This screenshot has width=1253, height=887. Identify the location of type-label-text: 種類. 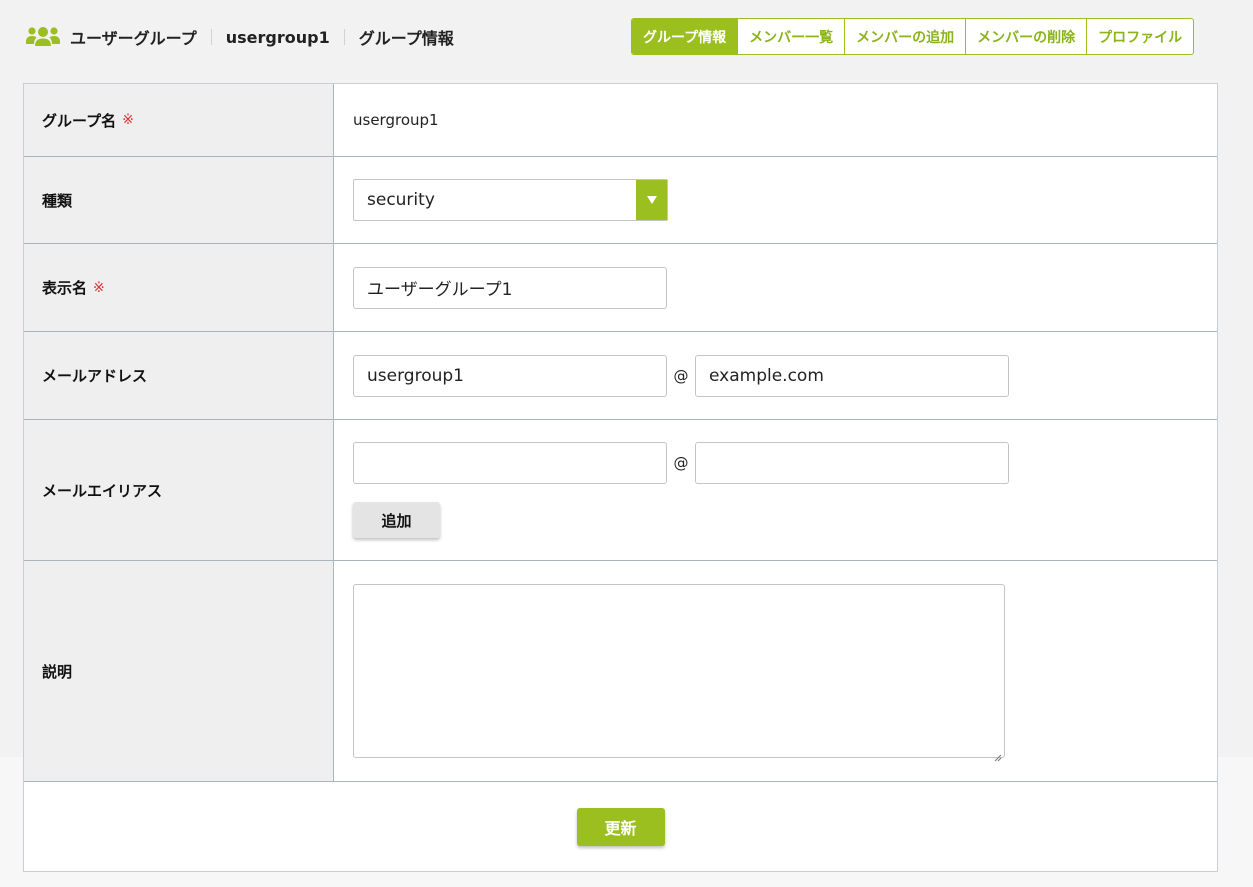
(57, 200).